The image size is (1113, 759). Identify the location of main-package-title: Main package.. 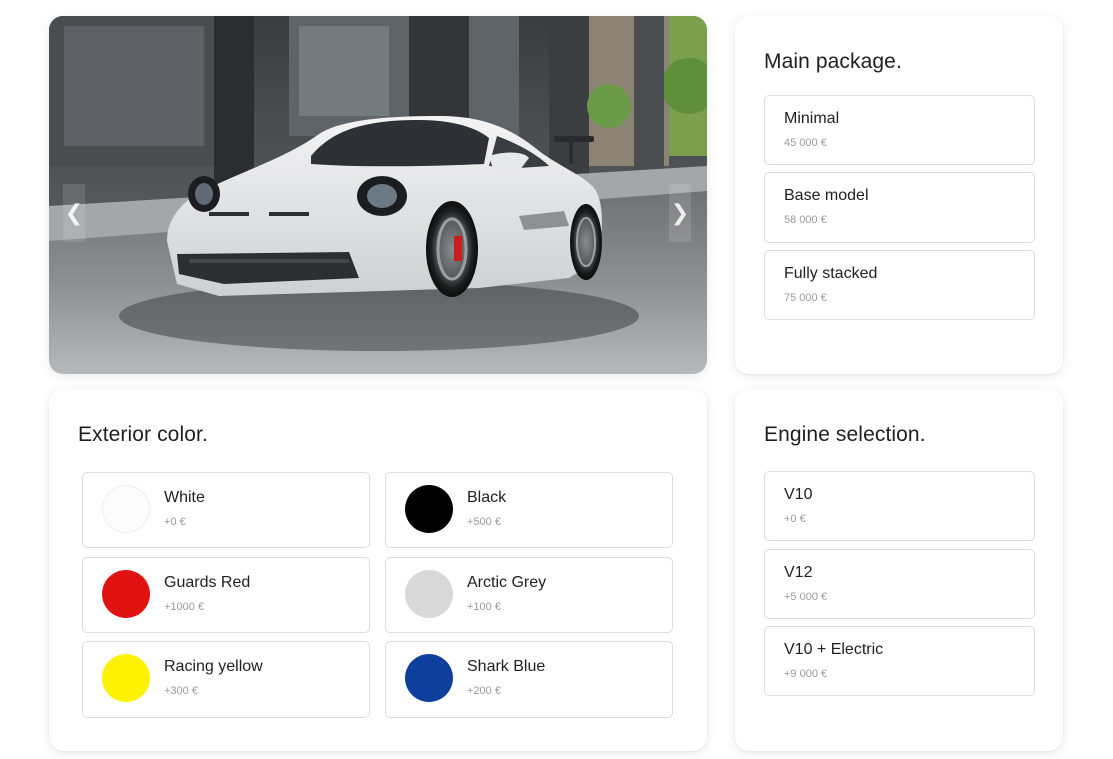
(833, 61).